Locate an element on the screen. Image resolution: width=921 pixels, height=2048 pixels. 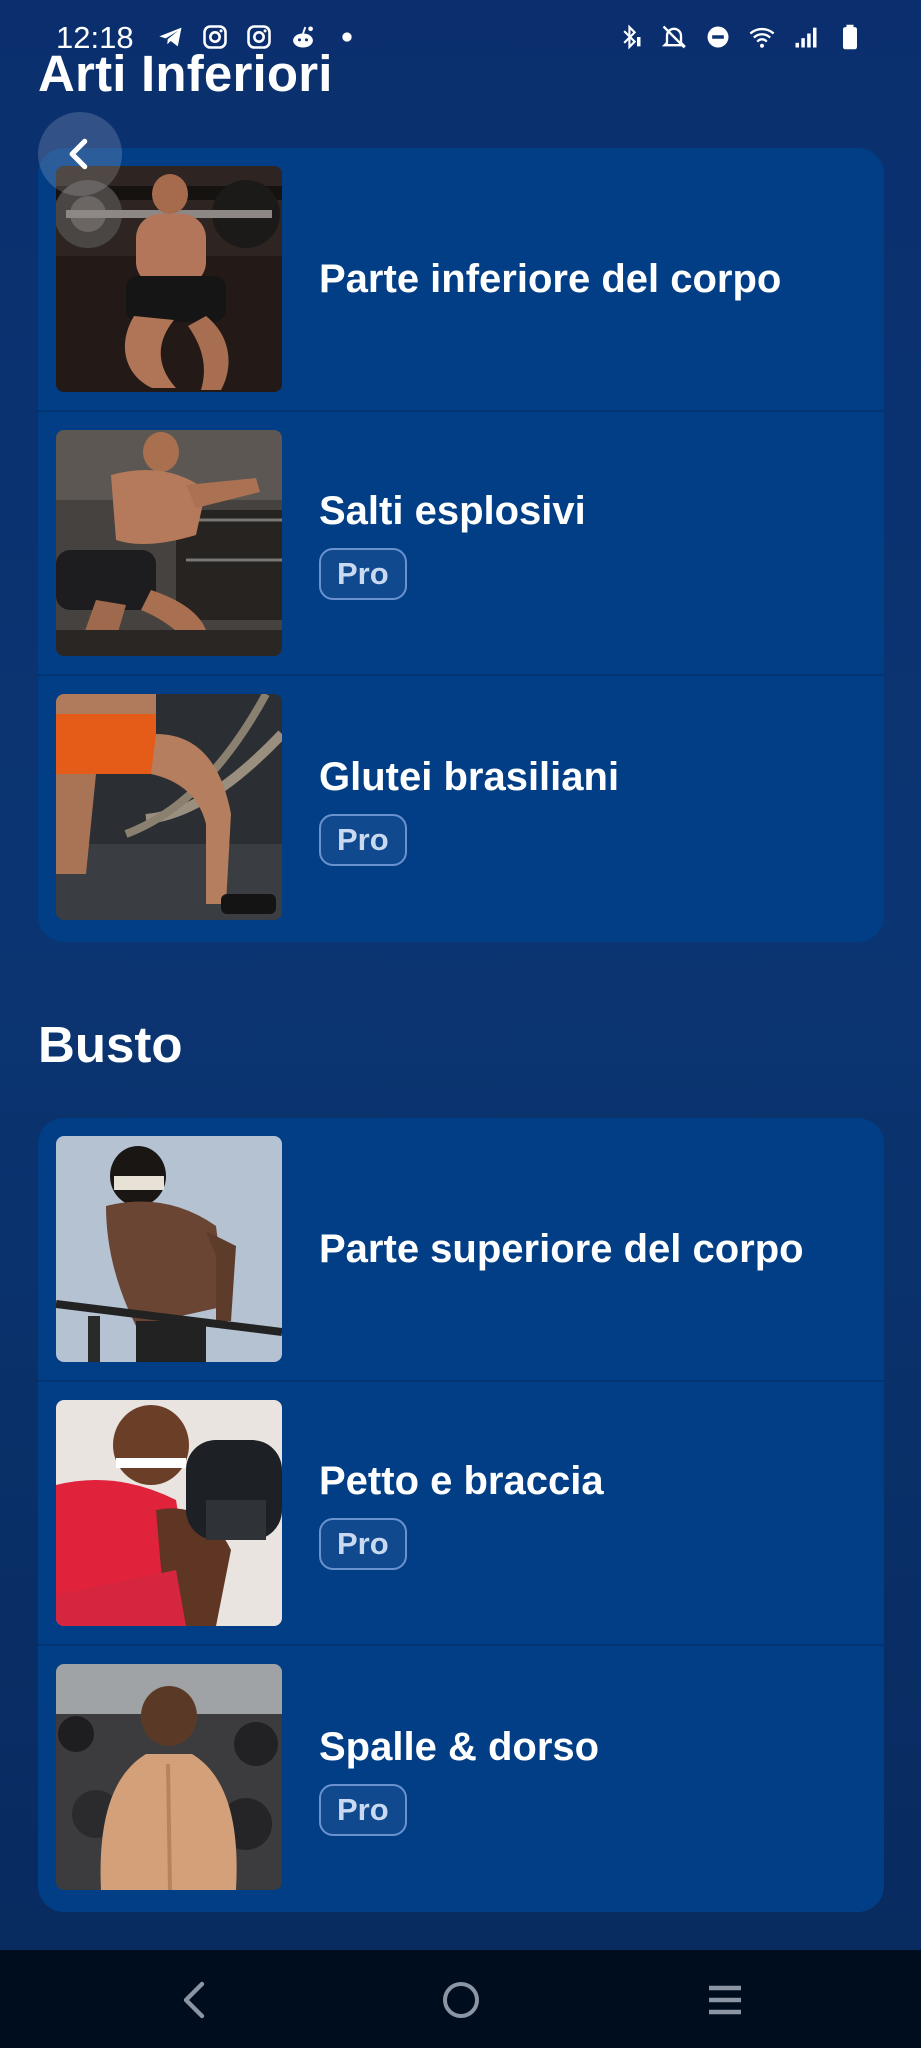
list-item: Glutei brasiliani Pro is located at coordinates (461, 809).